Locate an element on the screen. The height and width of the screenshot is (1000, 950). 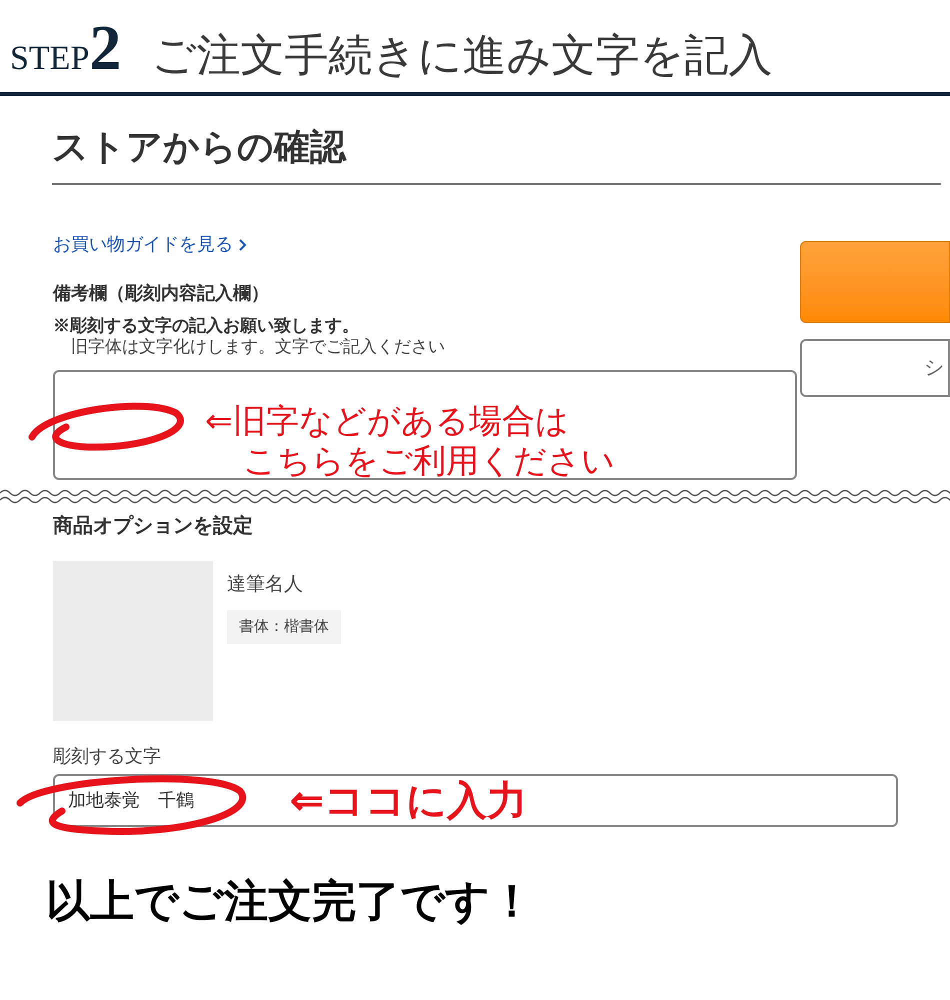
remarks-note: ※彫刻する文字の記入お願い致します。 is located at coordinates (206, 325).